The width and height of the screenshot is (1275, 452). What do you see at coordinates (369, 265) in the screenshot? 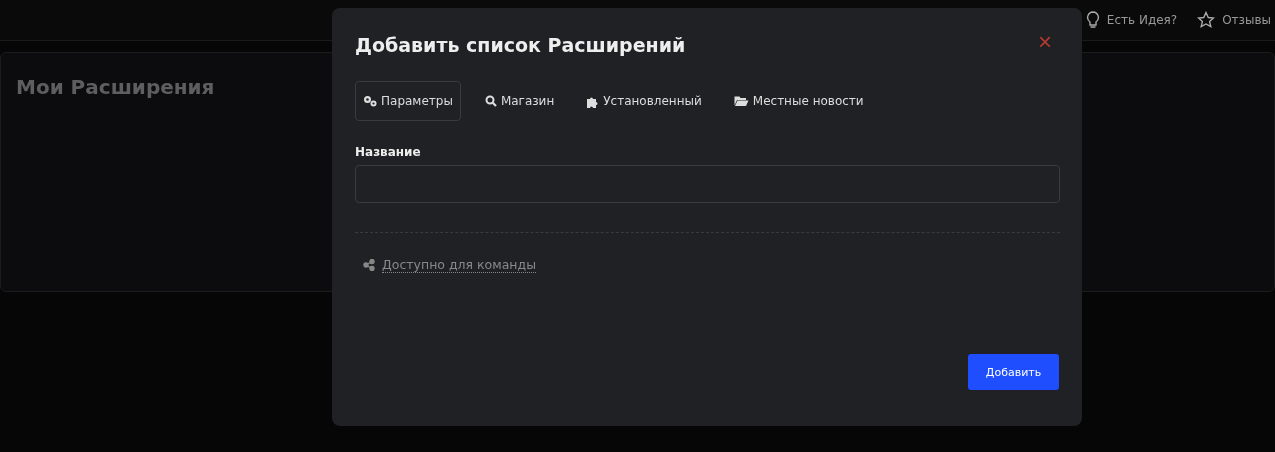
I see `share-icon` at bounding box center [369, 265].